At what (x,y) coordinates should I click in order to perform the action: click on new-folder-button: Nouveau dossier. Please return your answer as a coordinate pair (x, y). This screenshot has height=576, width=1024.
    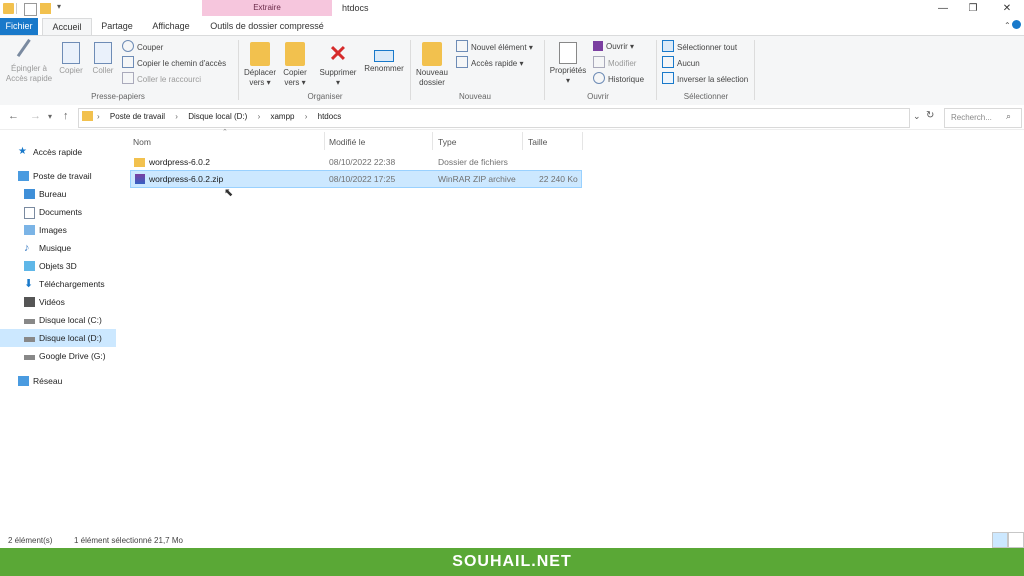
    Looking at the image, I should click on (432, 65).